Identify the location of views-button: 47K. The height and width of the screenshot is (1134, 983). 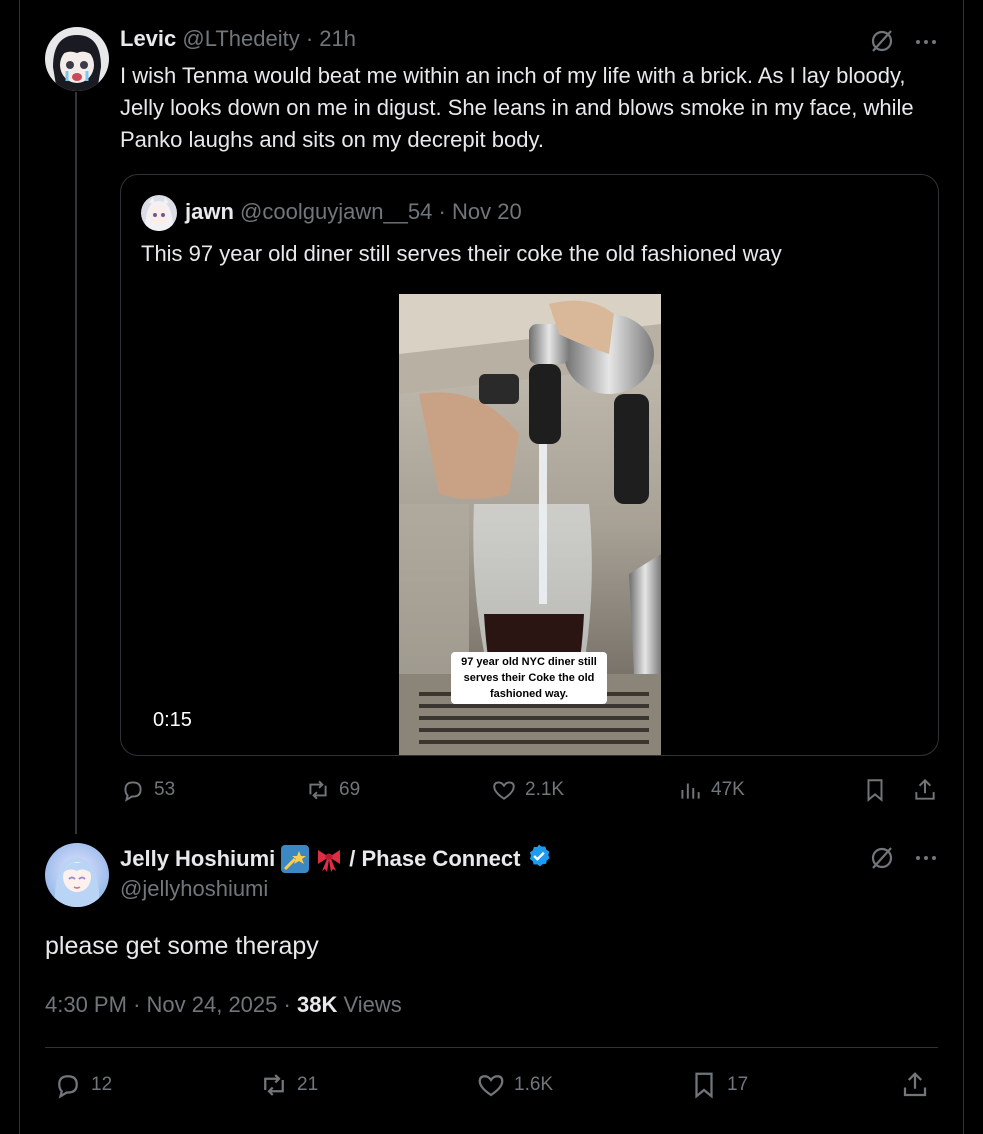
(711, 790).